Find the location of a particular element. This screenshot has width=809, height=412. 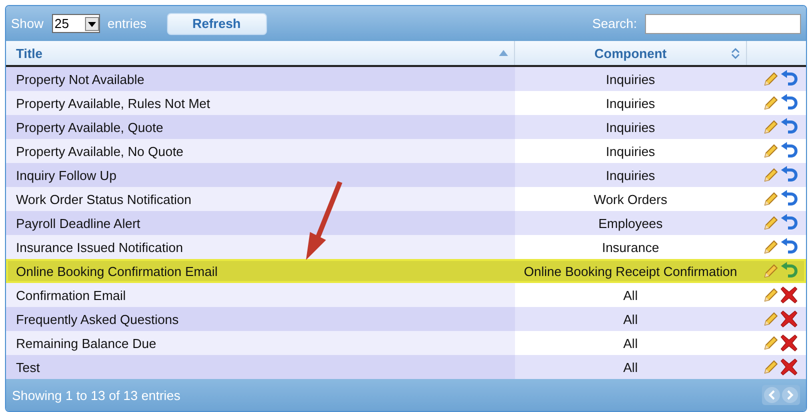

table-row: Payroll Deadline Alert Employees is located at coordinates (406, 223).